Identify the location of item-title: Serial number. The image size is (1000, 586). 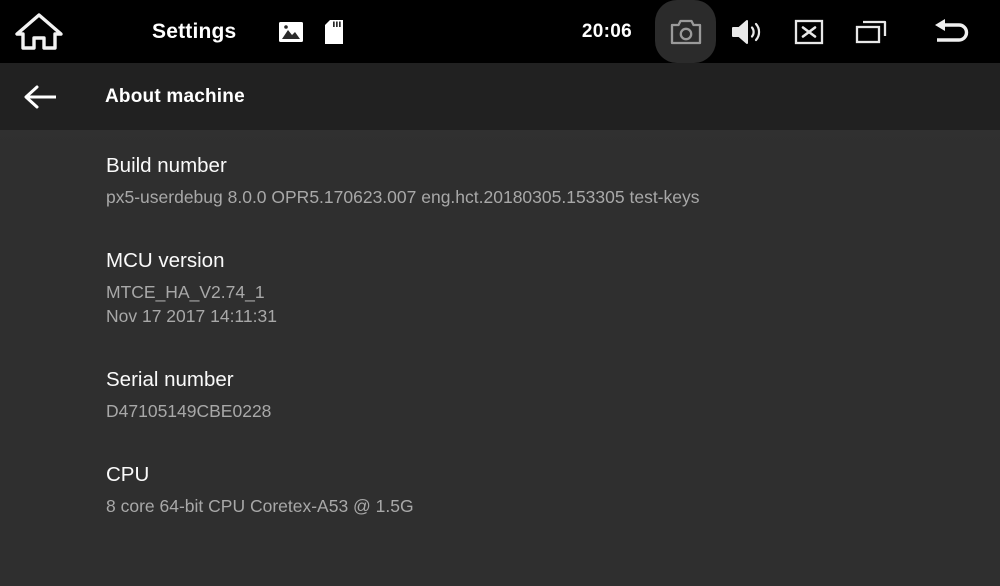
(170, 379).